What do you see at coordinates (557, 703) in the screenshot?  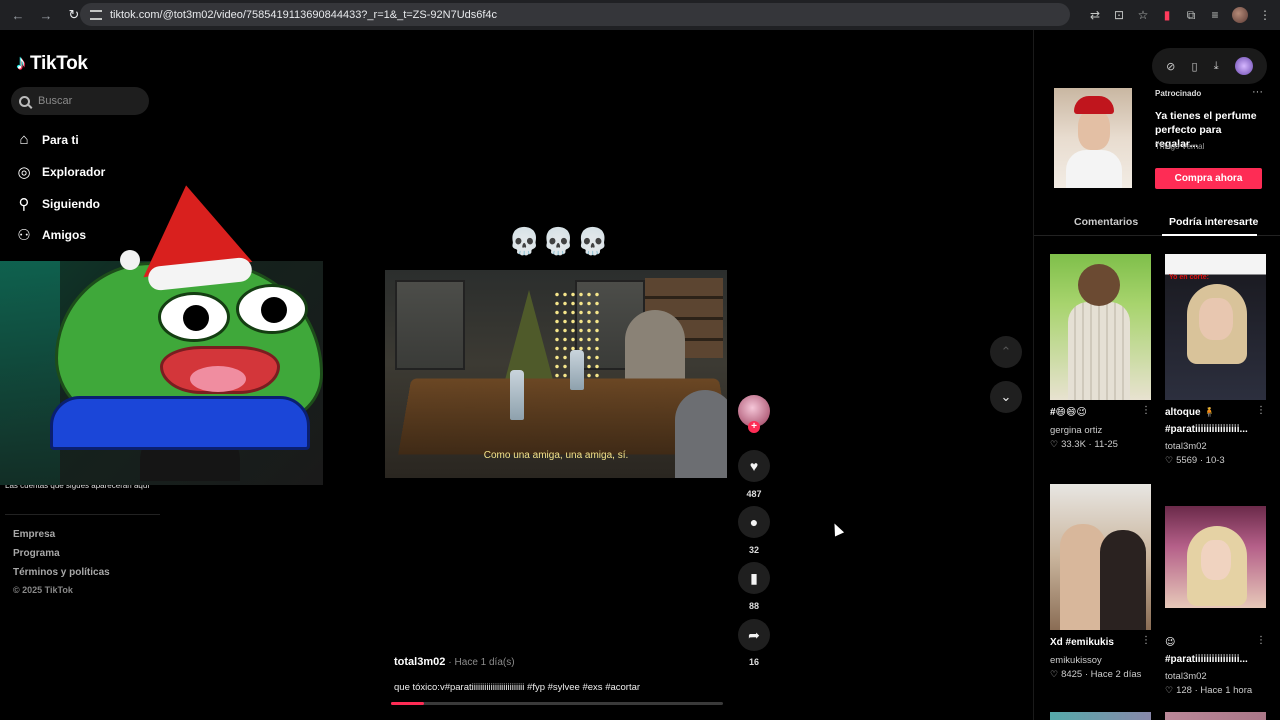 I see `video-progress-bar` at bounding box center [557, 703].